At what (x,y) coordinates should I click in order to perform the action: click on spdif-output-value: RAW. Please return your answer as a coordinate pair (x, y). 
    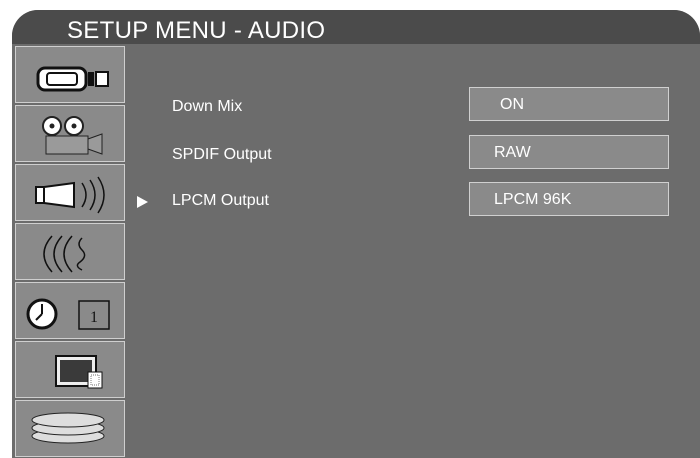
    Looking at the image, I should click on (512, 152).